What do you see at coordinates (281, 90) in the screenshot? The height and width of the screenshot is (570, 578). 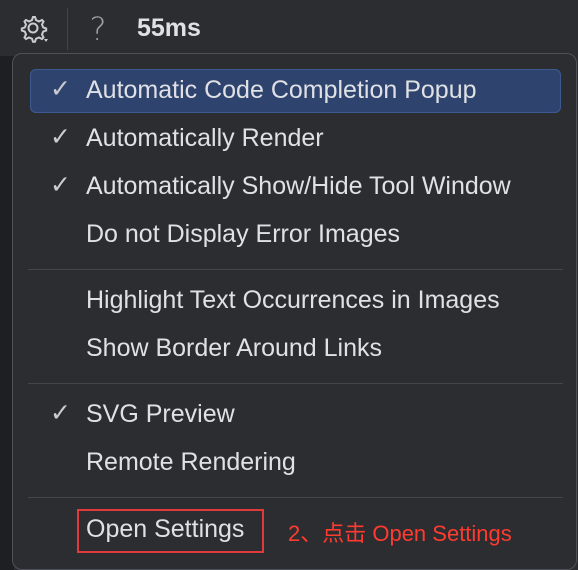 I see `menu-item-label: Automatic Code Completion Popup` at bounding box center [281, 90].